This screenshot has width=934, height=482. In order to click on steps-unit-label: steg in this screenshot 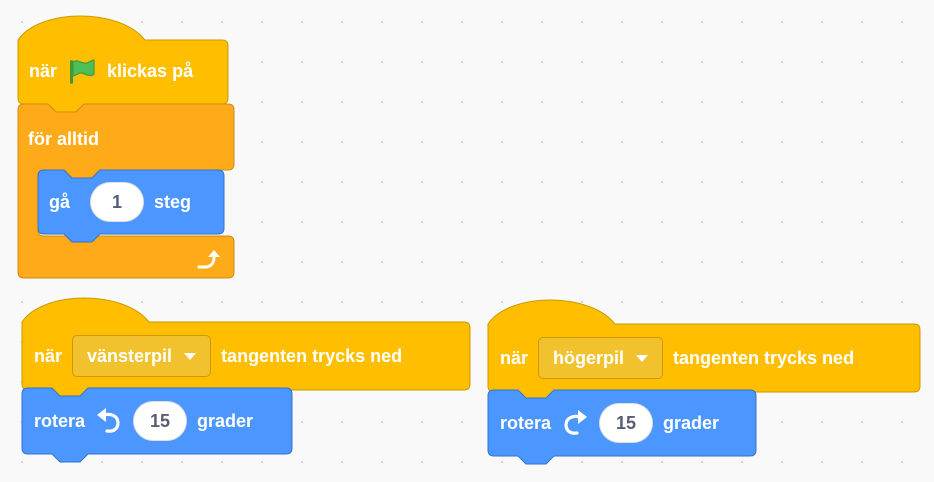, I will do `click(173, 202)`.